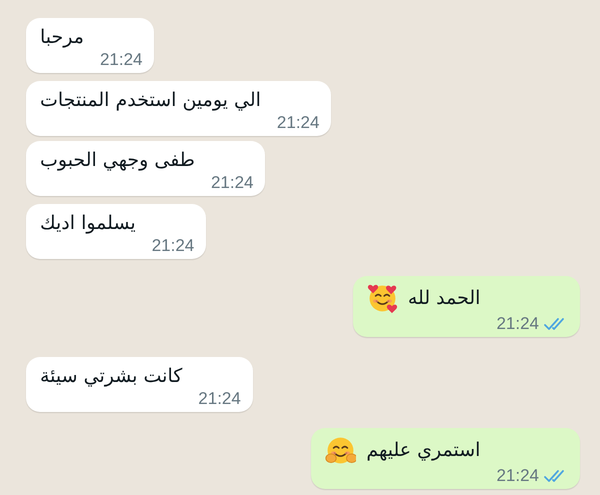  Describe the element at coordinates (88, 223) in the screenshot. I see `message-text: يسلموا اديك` at that location.